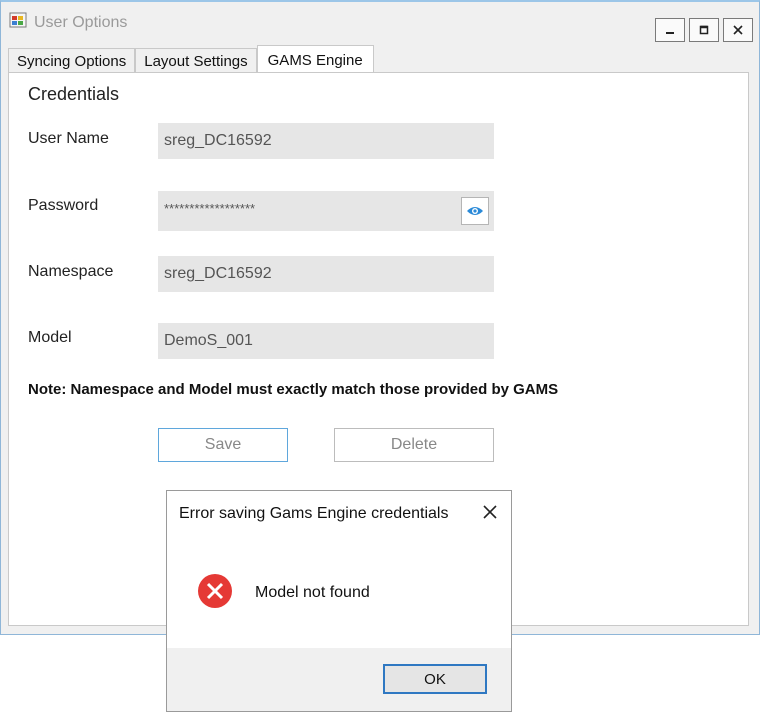 The image size is (760, 712). What do you see at coordinates (63, 205) in the screenshot?
I see `password-label: Password` at bounding box center [63, 205].